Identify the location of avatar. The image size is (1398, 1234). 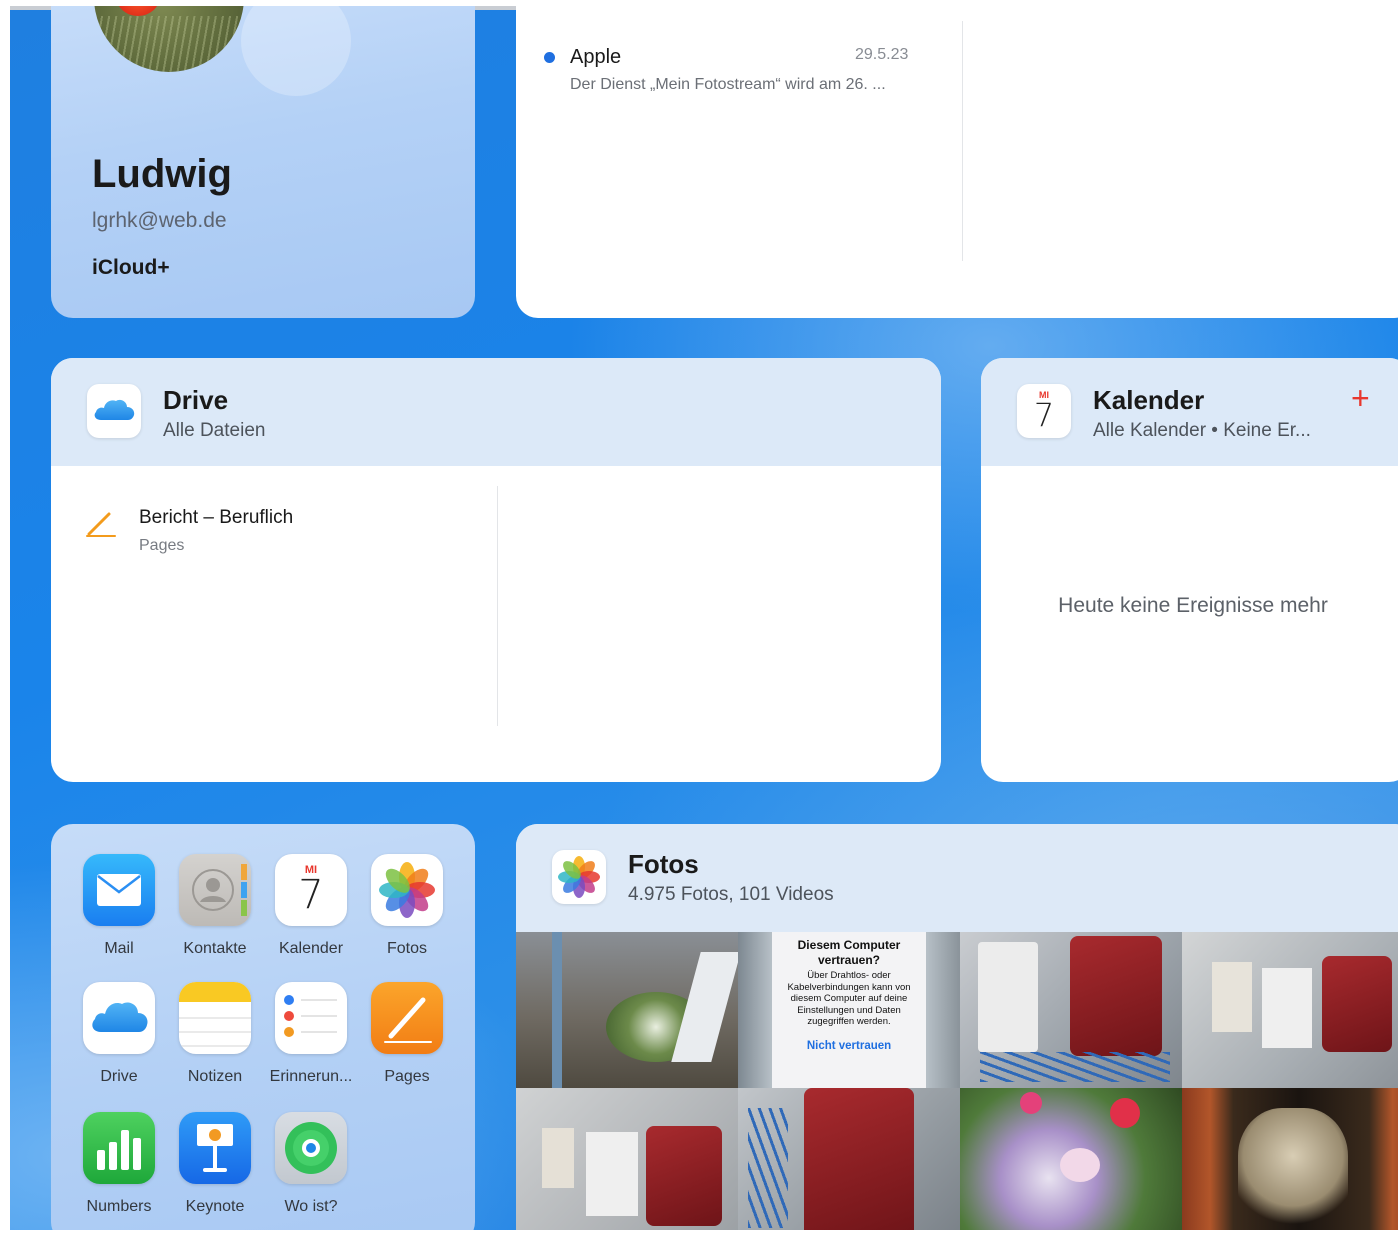
(169, 39).